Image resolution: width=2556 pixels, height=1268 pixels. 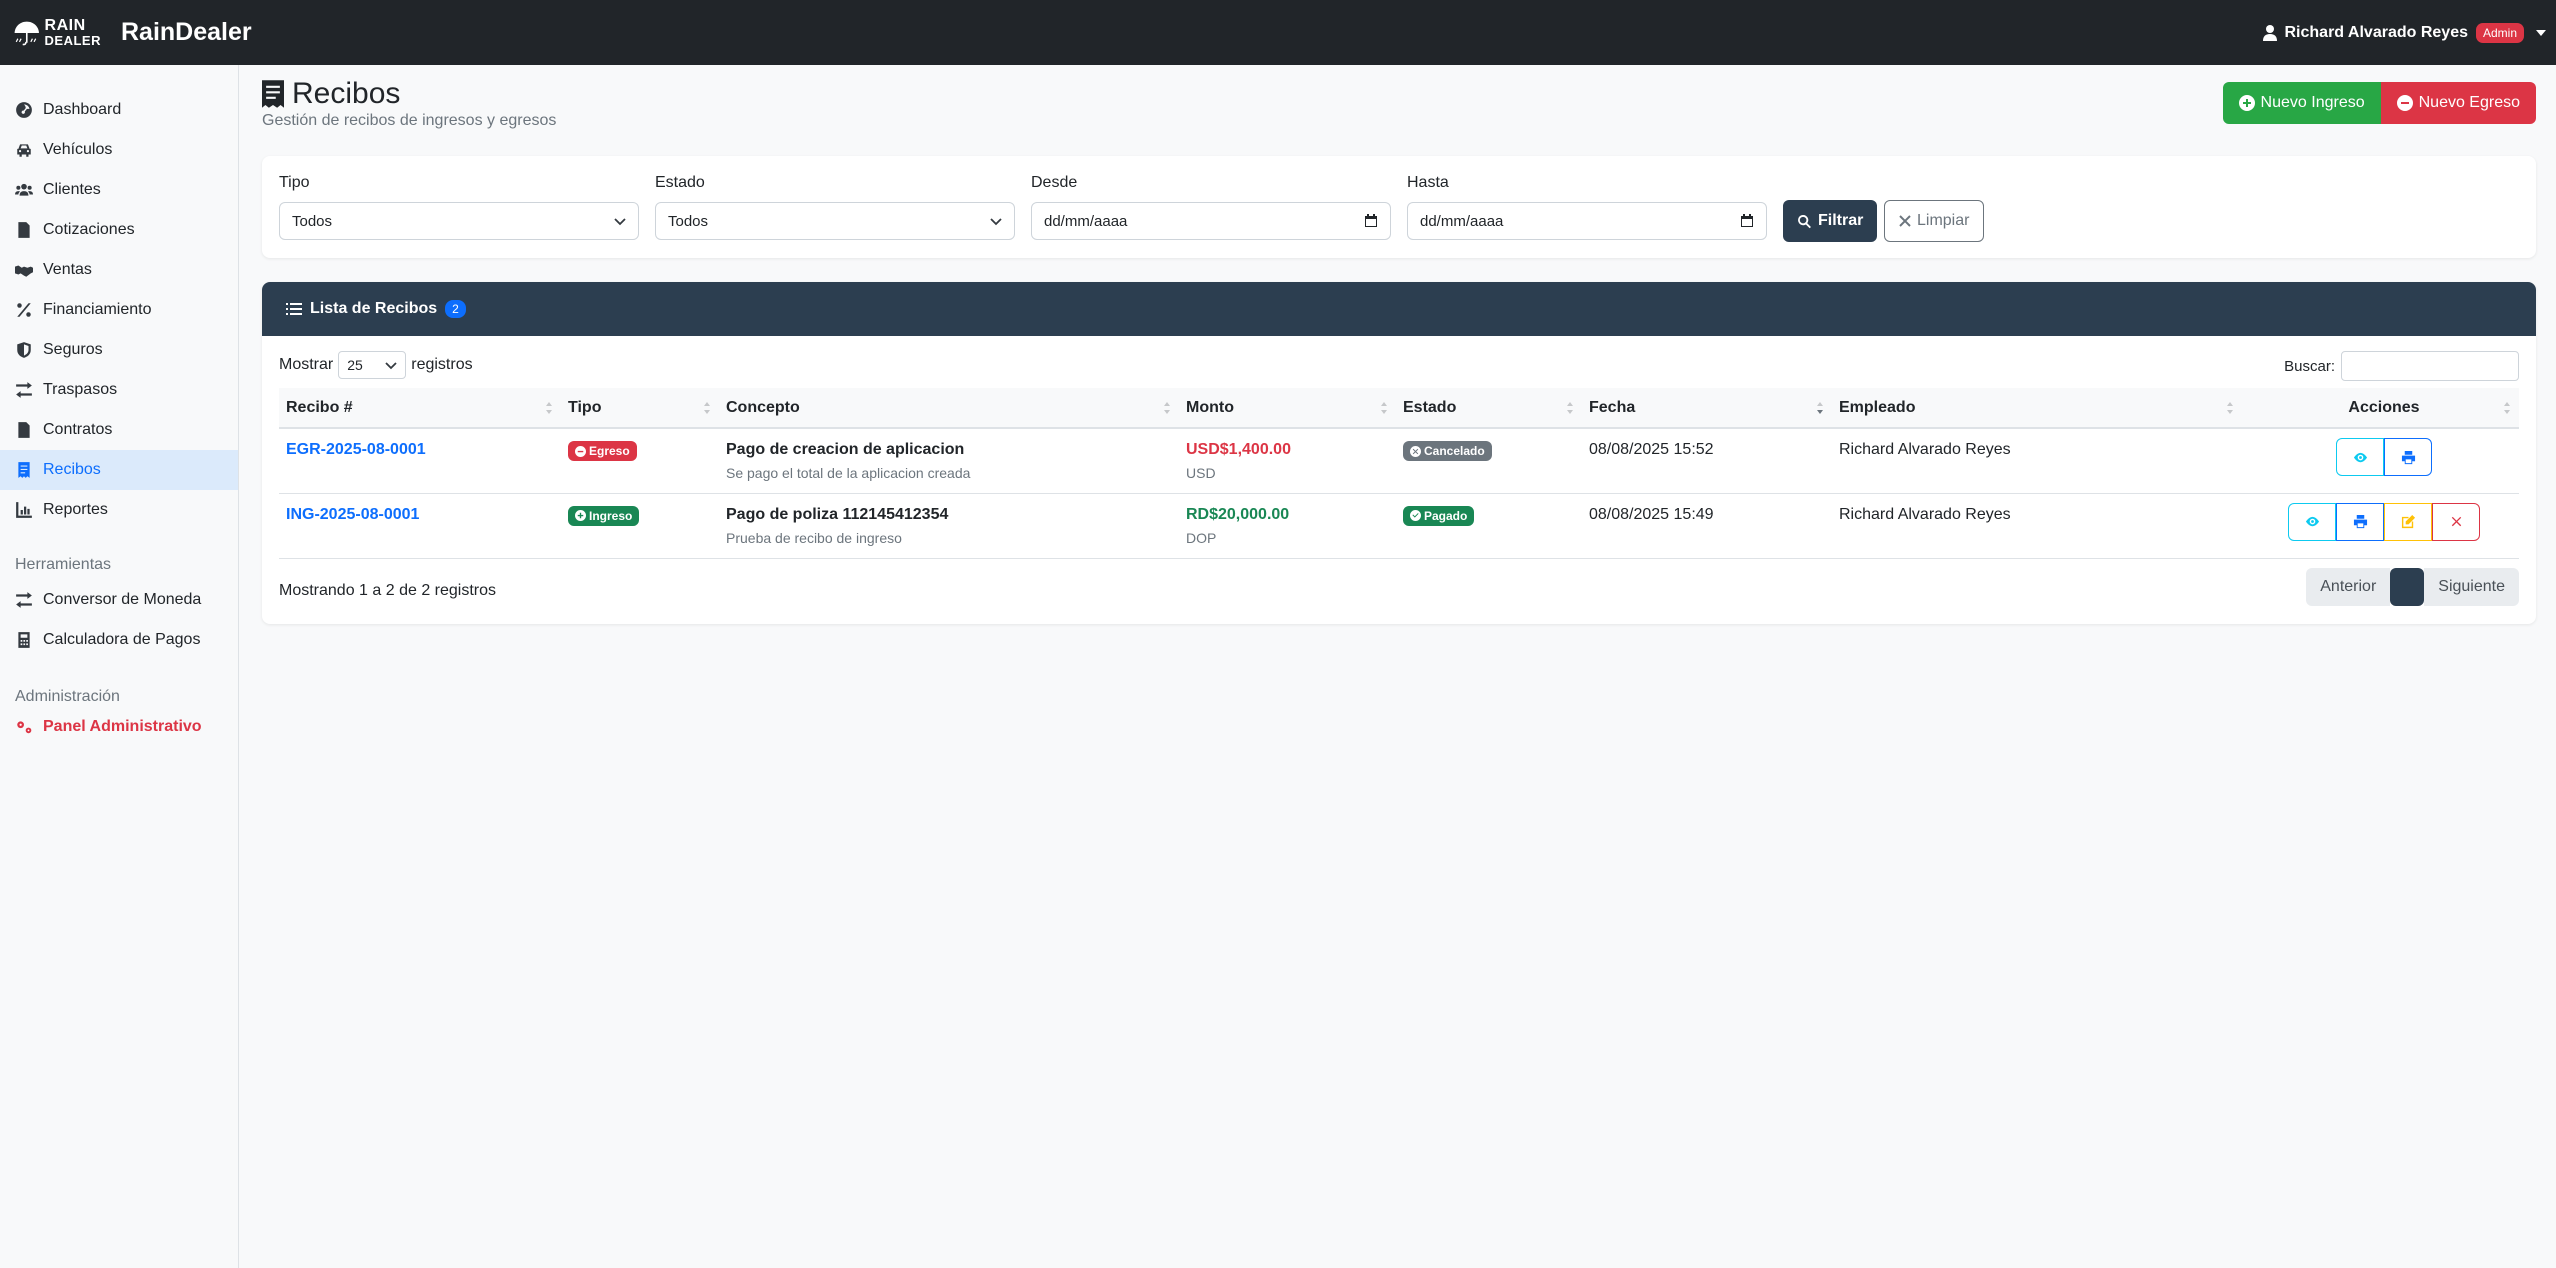 I want to click on col-concepto: Concepto, so click(x=949, y=408).